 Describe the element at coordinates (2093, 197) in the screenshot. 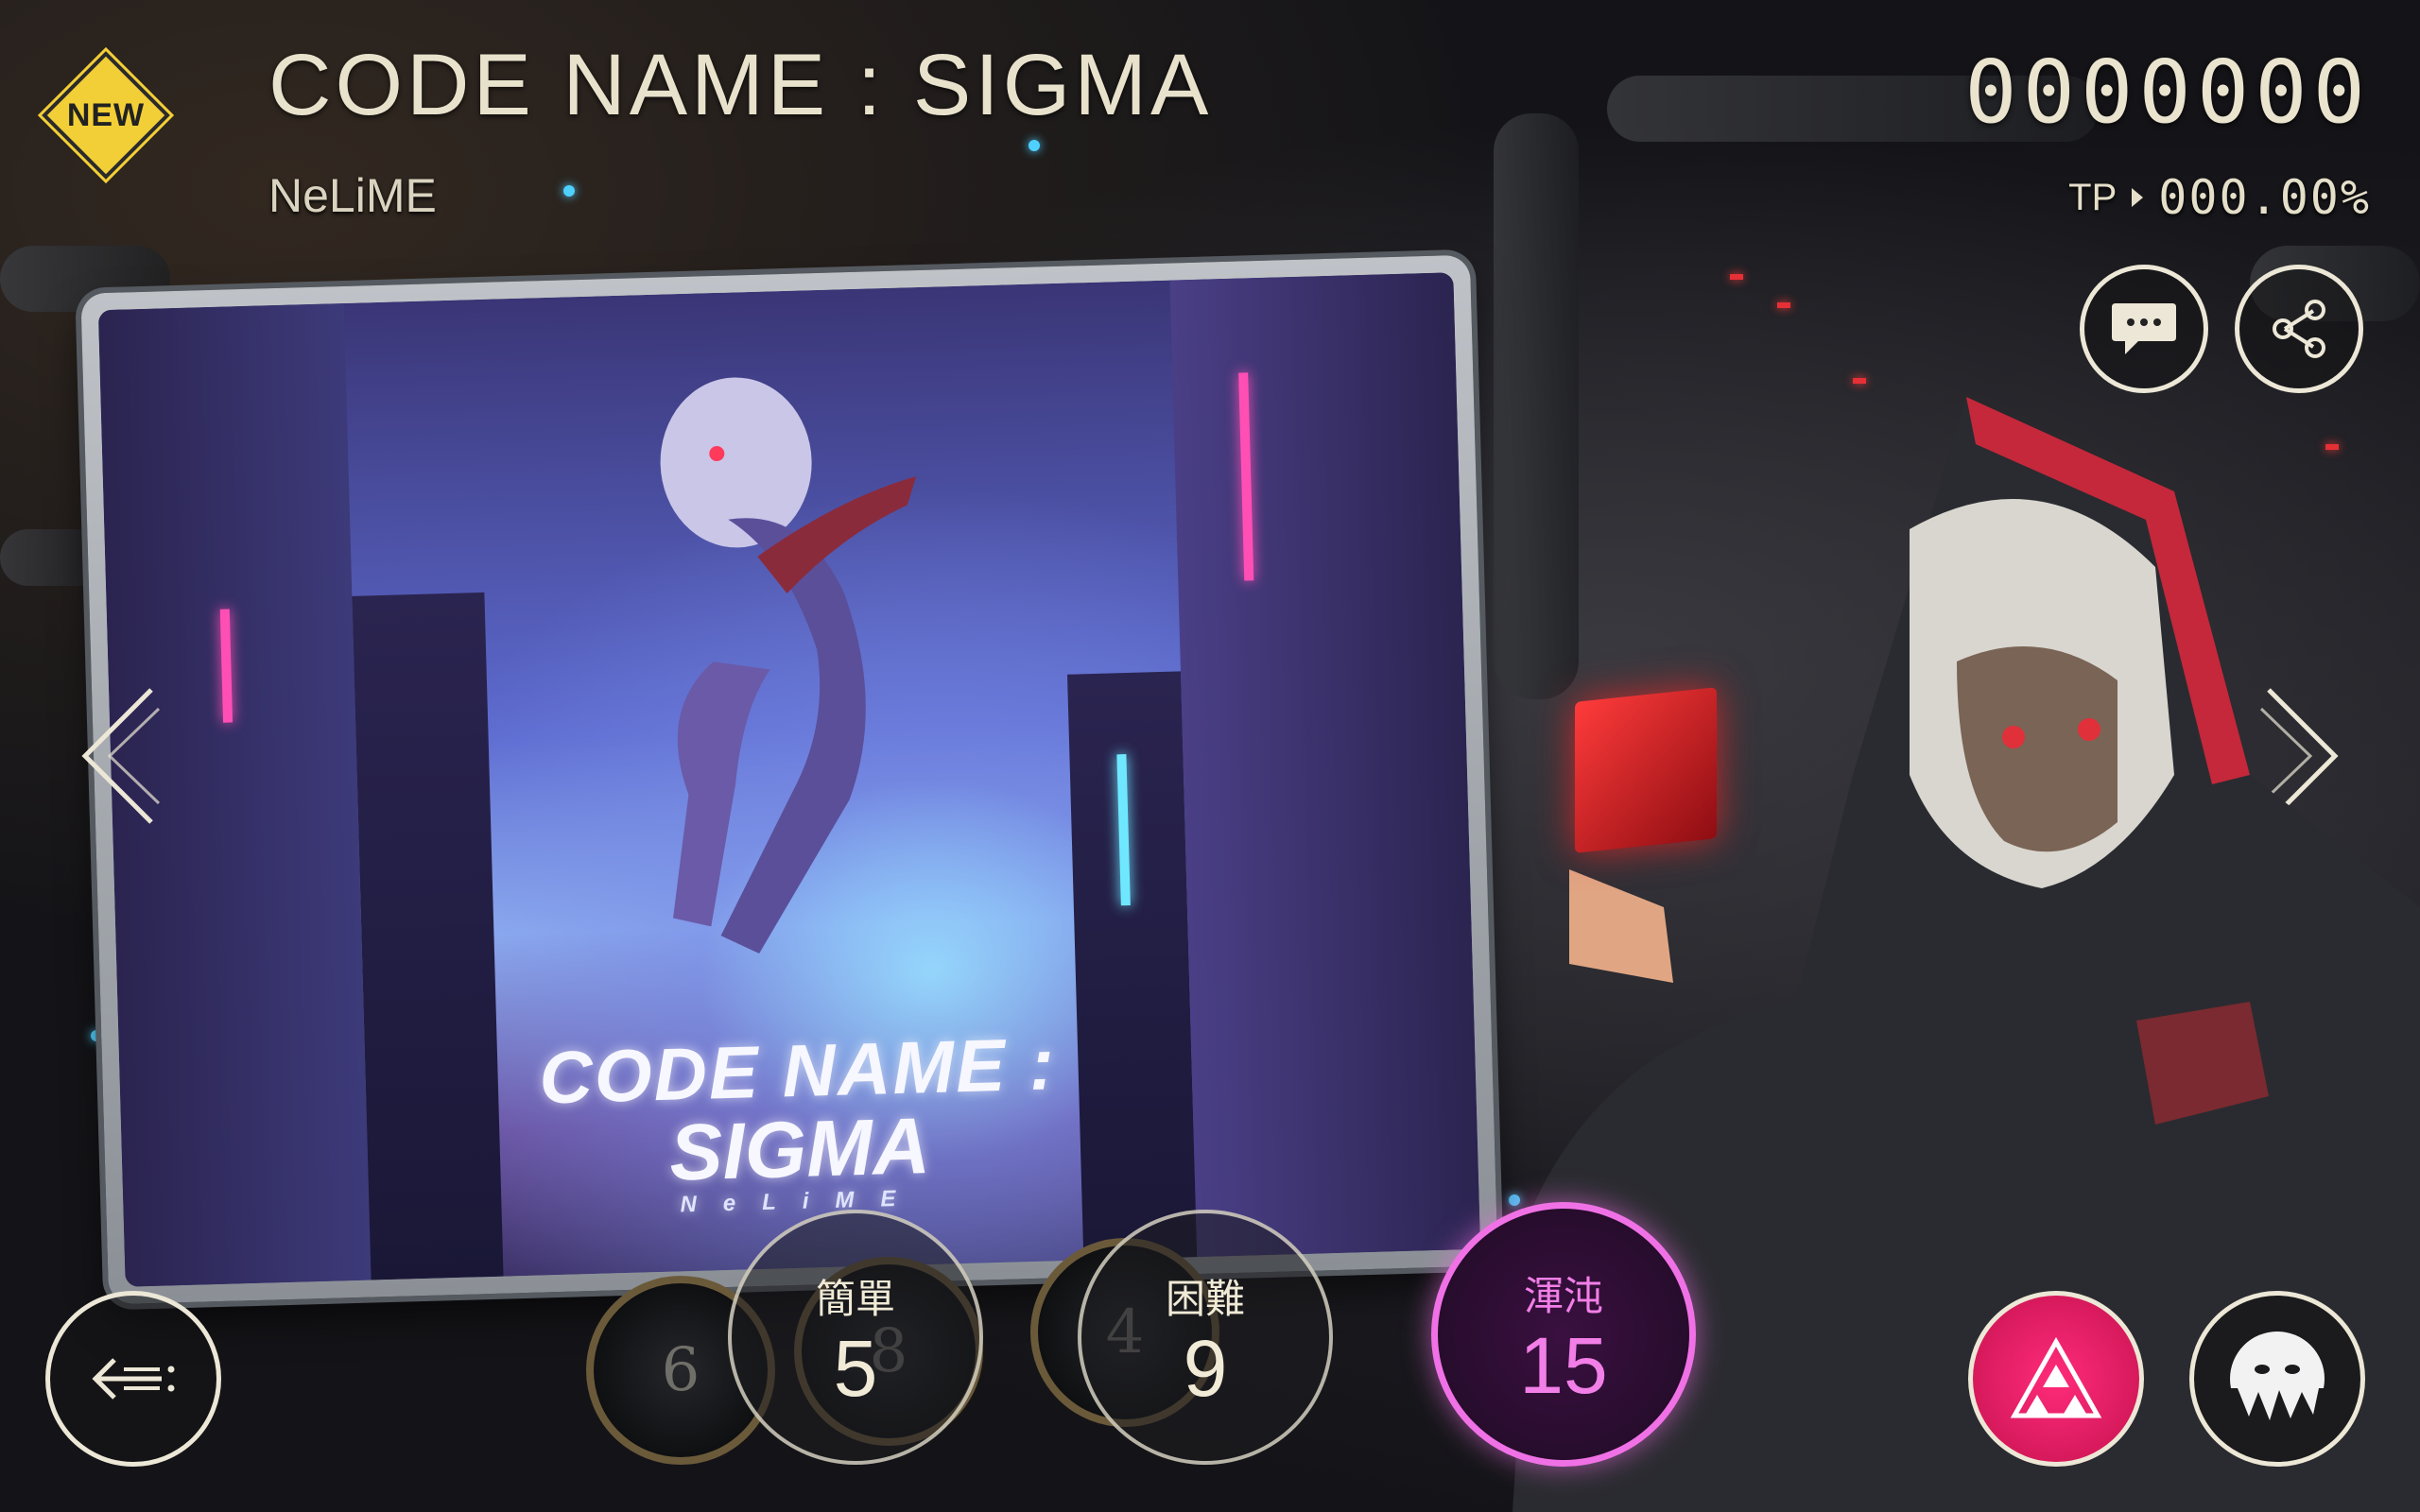

I see `tp-label: TP` at that location.